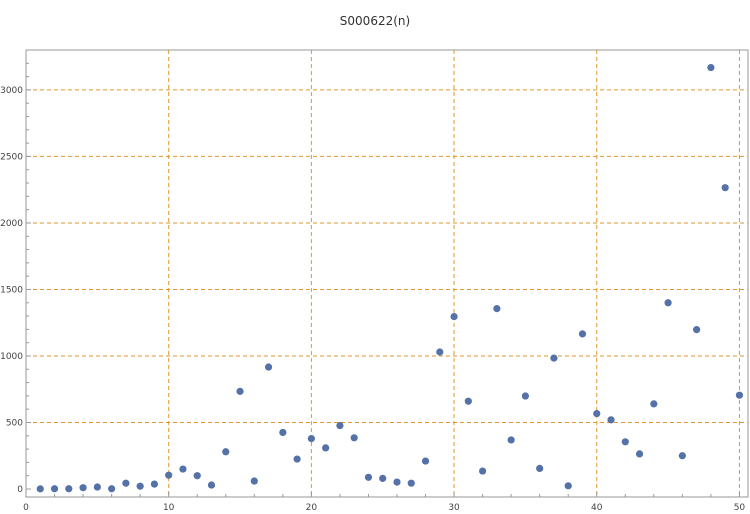 This screenshot has width=750, height=514. What do you see at coordinates (597, 508) in the screenshot?
I see `x-tick-label: 40` at bounding box center [597, 508].